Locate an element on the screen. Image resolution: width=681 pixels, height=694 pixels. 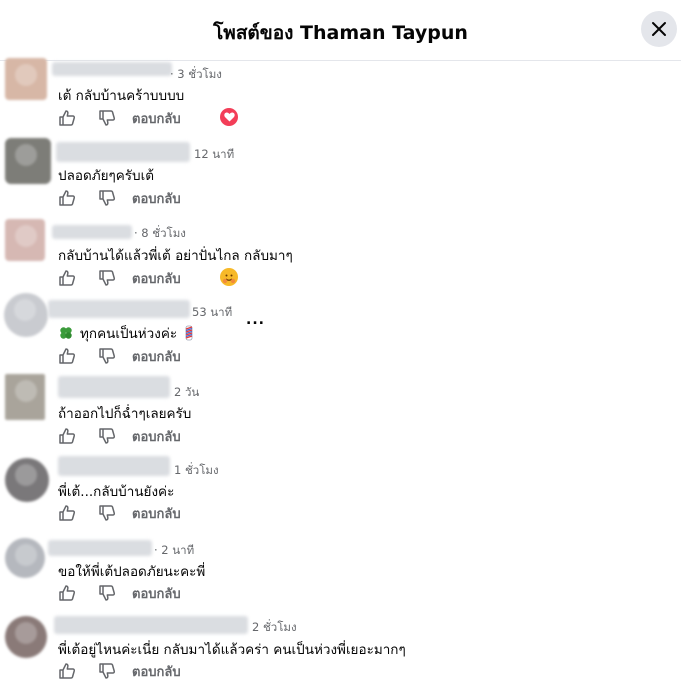
close-button is located at coordinates (659, 29).